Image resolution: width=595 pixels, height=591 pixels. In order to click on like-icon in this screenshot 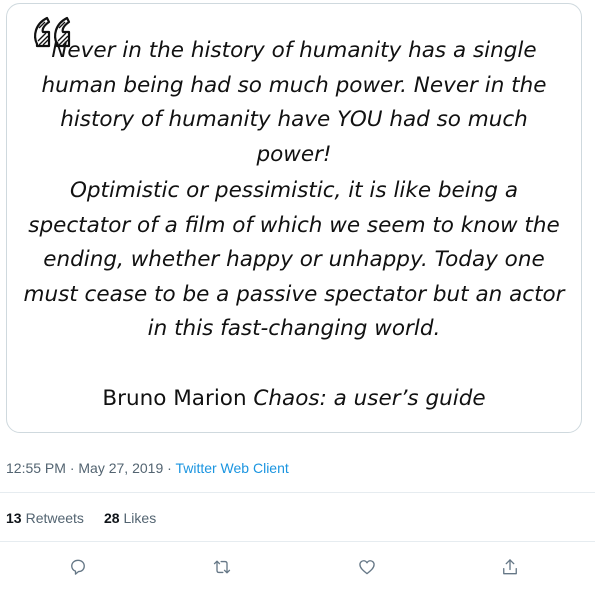, I will do `click(367, 567)`.